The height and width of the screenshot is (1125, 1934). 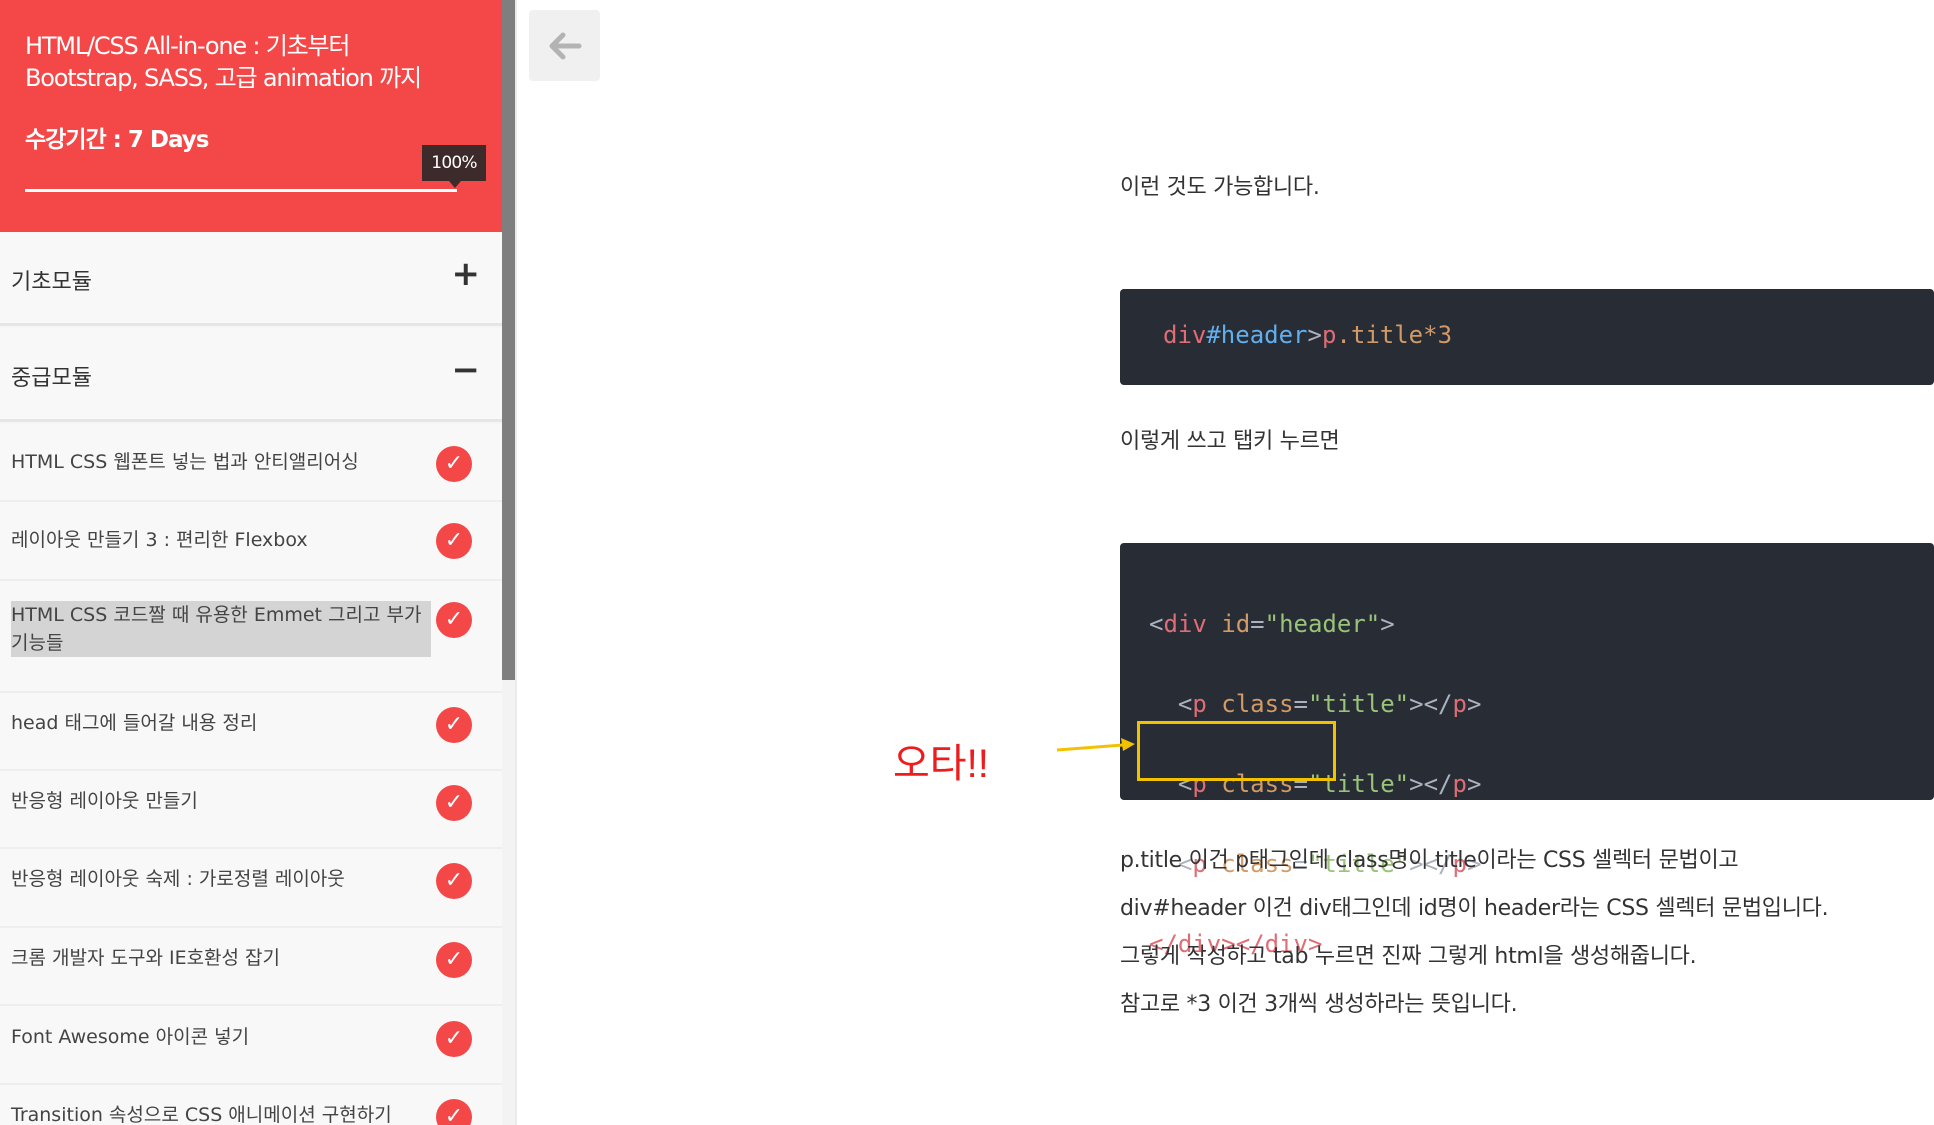 What do you see at coordinates (251, 279) in the screenshot?
I see `module-basic: 기초모듈 +` at bounding box center [251, 279].